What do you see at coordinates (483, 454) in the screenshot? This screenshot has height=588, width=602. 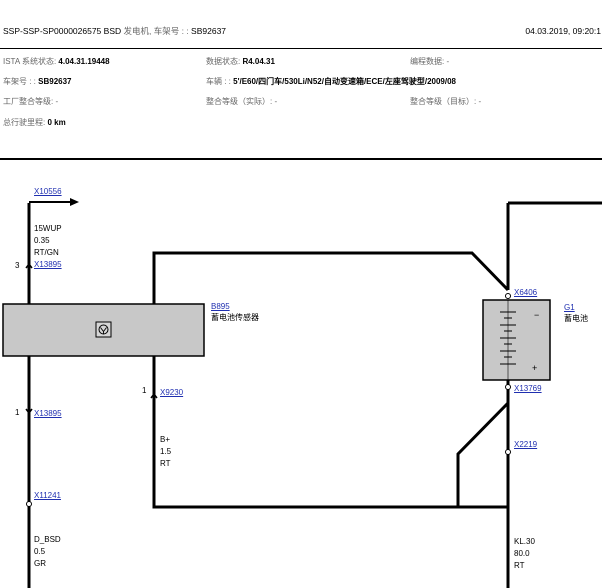 I see `wire-battery-diagonal` at bounding box center [483, 454].